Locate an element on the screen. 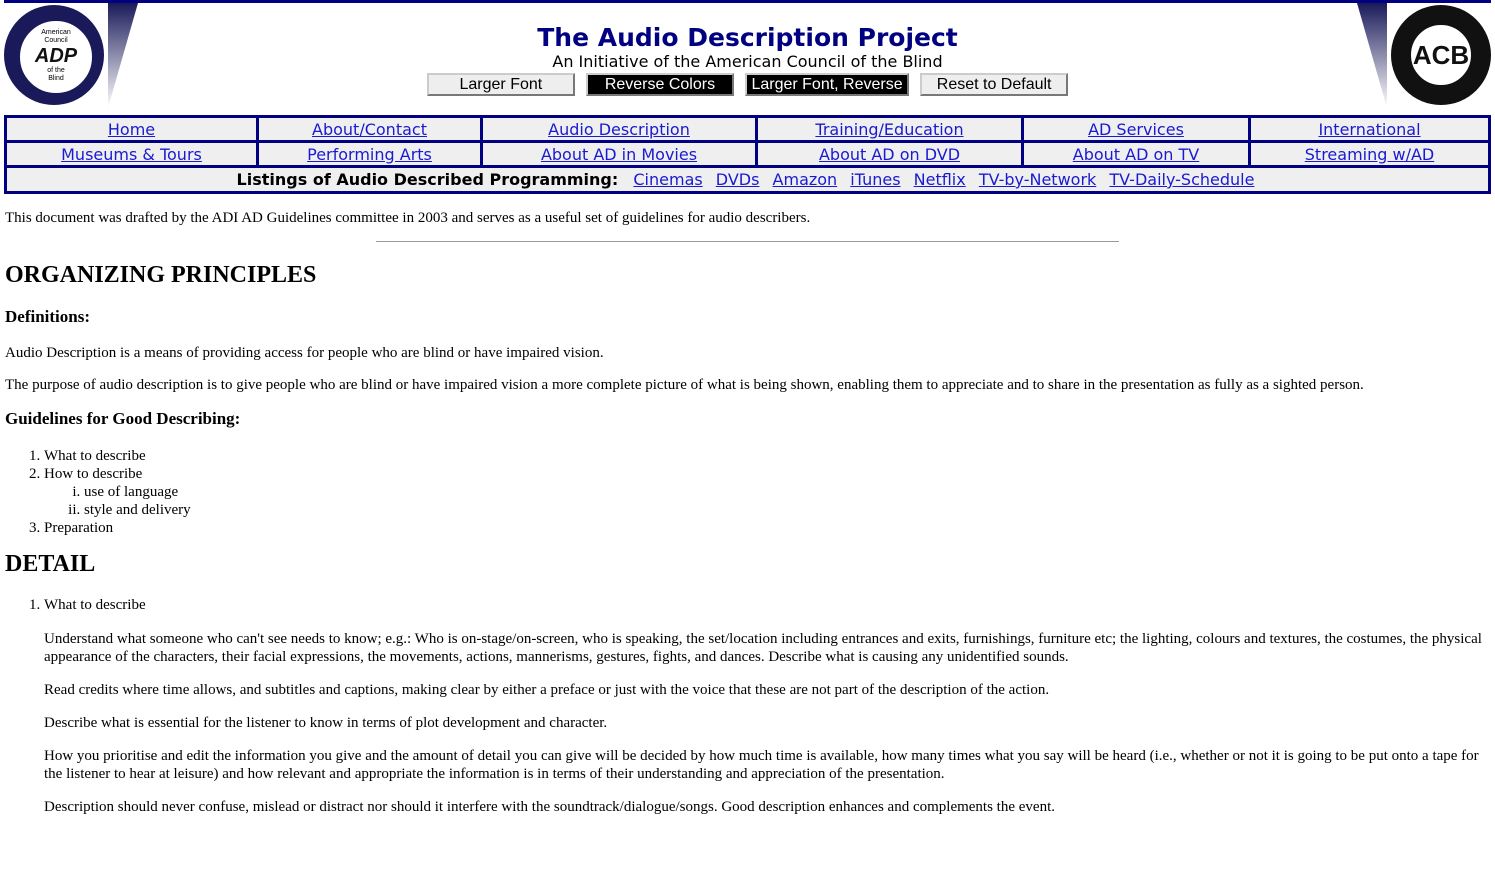 This screenshot has width=1495, height=870. listing-amazon: Amazon is located at coordinates (805, 179).